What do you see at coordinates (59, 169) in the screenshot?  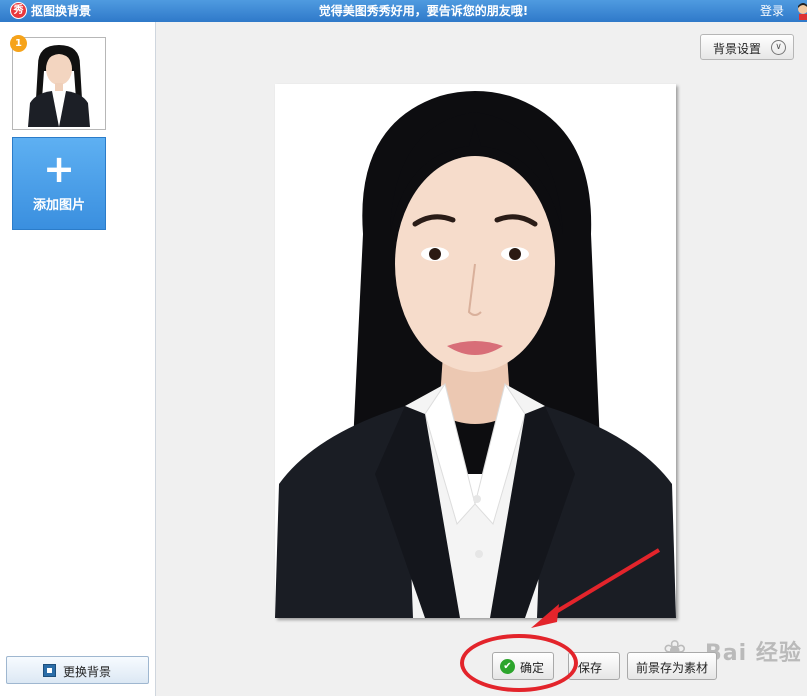 I see `plus-icon: +` at bounding box center [59, 169].